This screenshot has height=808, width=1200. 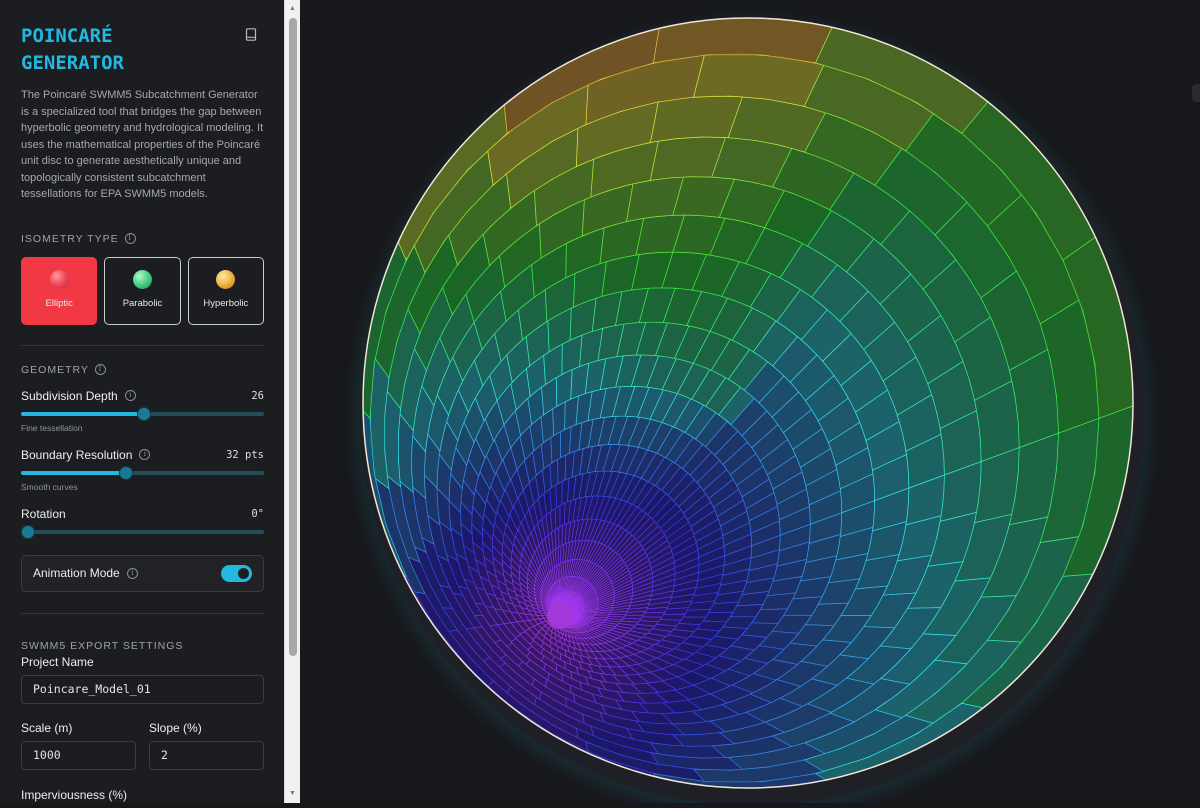 What do you see at coordinates (236, 573) in the screenshot?
I see `animation-toggle` at bounding box center [236, 573].